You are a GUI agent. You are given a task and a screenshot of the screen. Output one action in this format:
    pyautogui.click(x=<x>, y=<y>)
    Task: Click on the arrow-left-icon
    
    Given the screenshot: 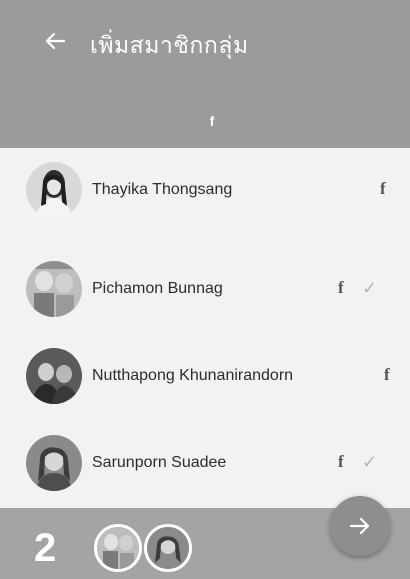 What is the action you would take?
    pyautogui.click(x=55, y=41)
    